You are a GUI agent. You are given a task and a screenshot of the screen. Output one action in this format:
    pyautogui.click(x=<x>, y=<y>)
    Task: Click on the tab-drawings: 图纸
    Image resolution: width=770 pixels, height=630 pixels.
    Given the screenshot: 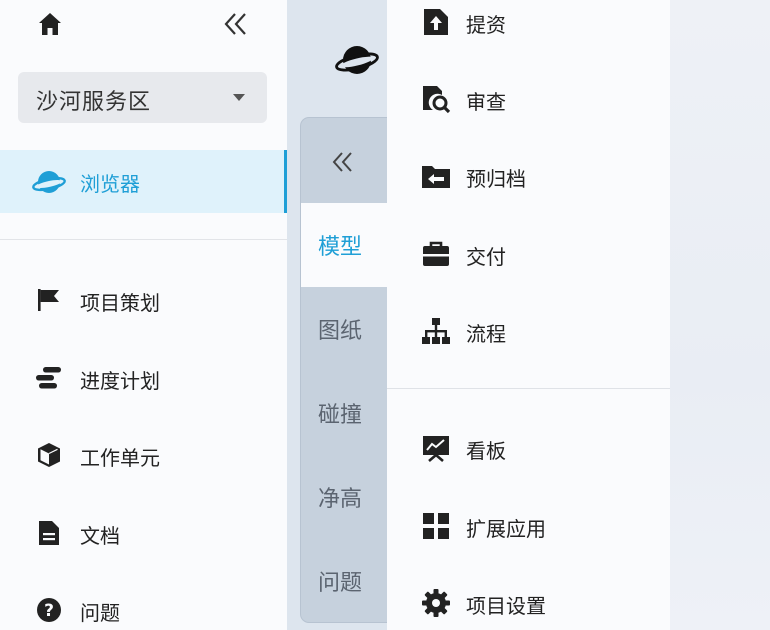 What is the action you would take?
    pyautogui.click(x=344, y=329)
    